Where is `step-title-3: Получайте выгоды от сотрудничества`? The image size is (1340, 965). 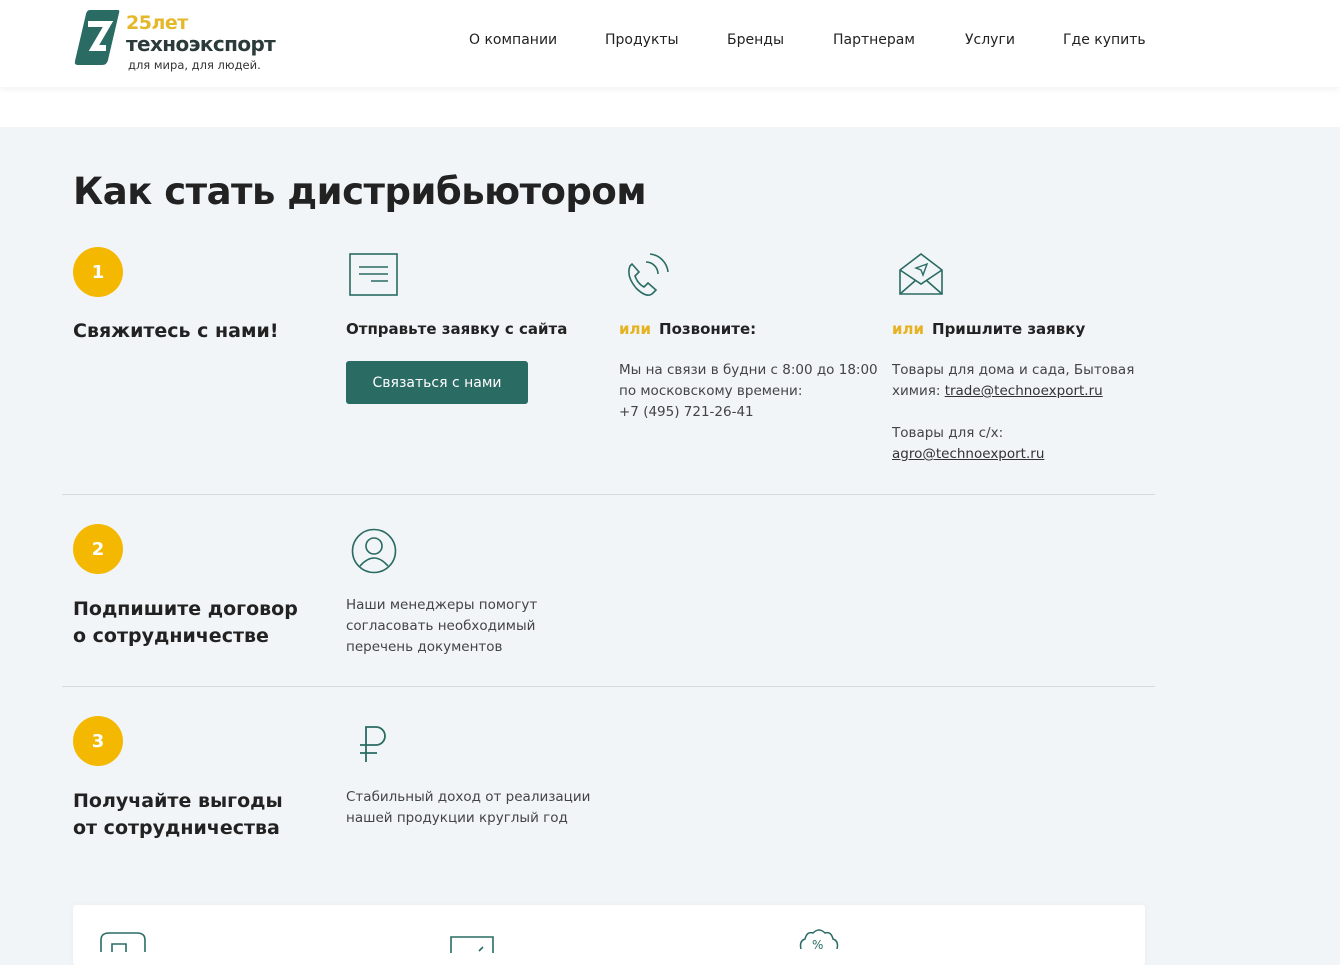
step-title-3: Получайте выгоды от сотрудничества is located at coordinates (178, 814).